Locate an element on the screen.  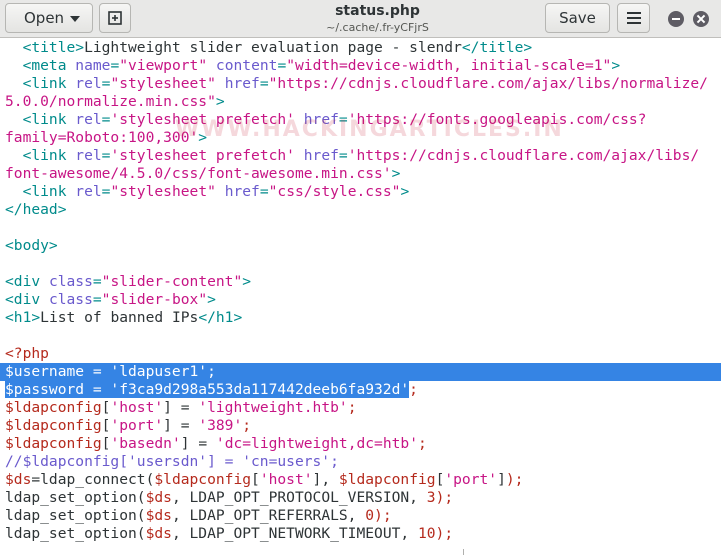
save-button: Save is located at coordinates (577, 18).